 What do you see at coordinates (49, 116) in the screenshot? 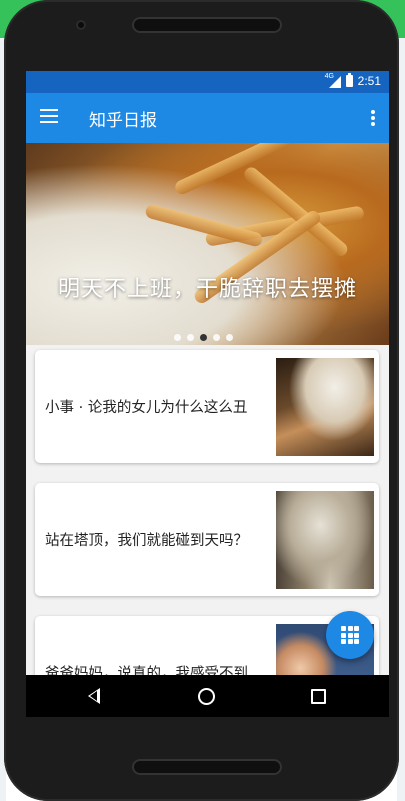
I see `menu-icon` at bounding box center [49, 116].